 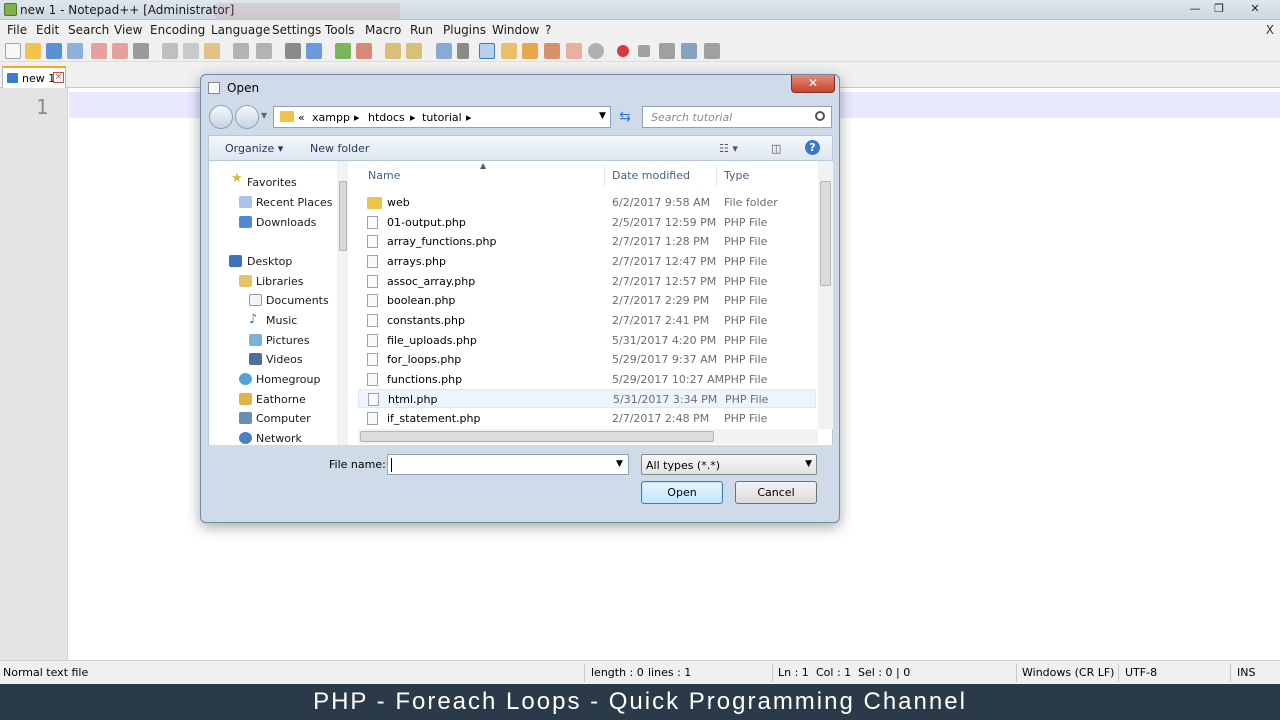 I want to click on breadcrumb-xampp: xampp, so click(x=331, y=117).